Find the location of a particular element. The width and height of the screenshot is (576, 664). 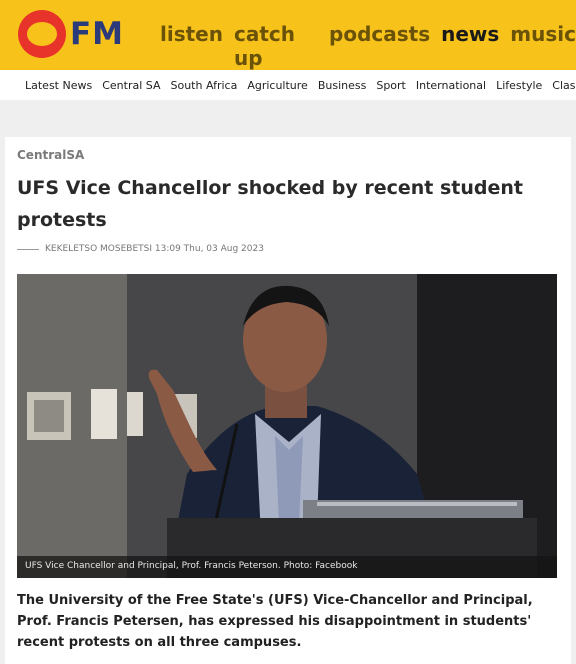

subnav-central-sa: Central SA is located at coordinates (131, 85).